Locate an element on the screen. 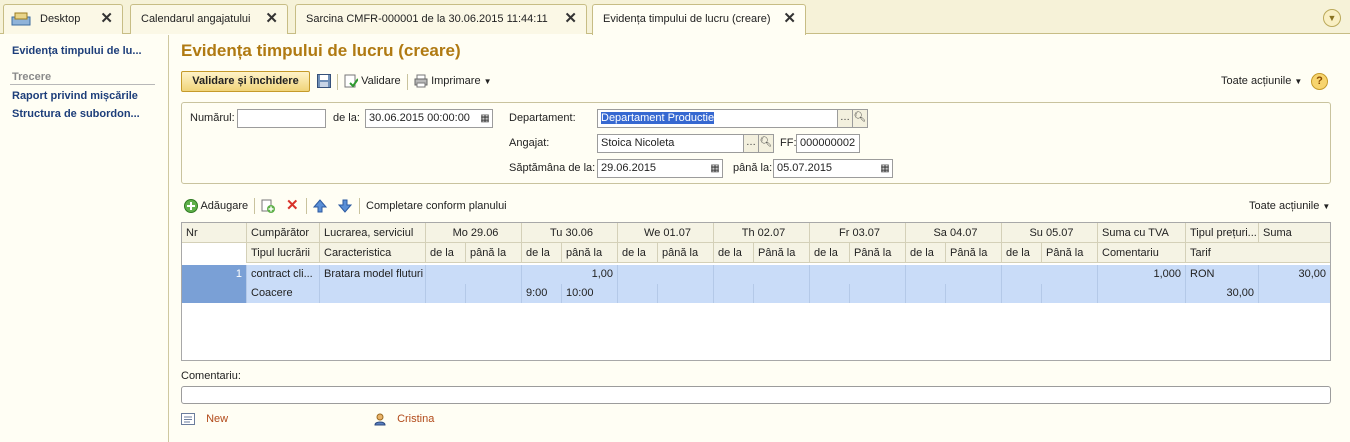  column-header: Lucrarea, serviciul is located at coordinates (372, 233).